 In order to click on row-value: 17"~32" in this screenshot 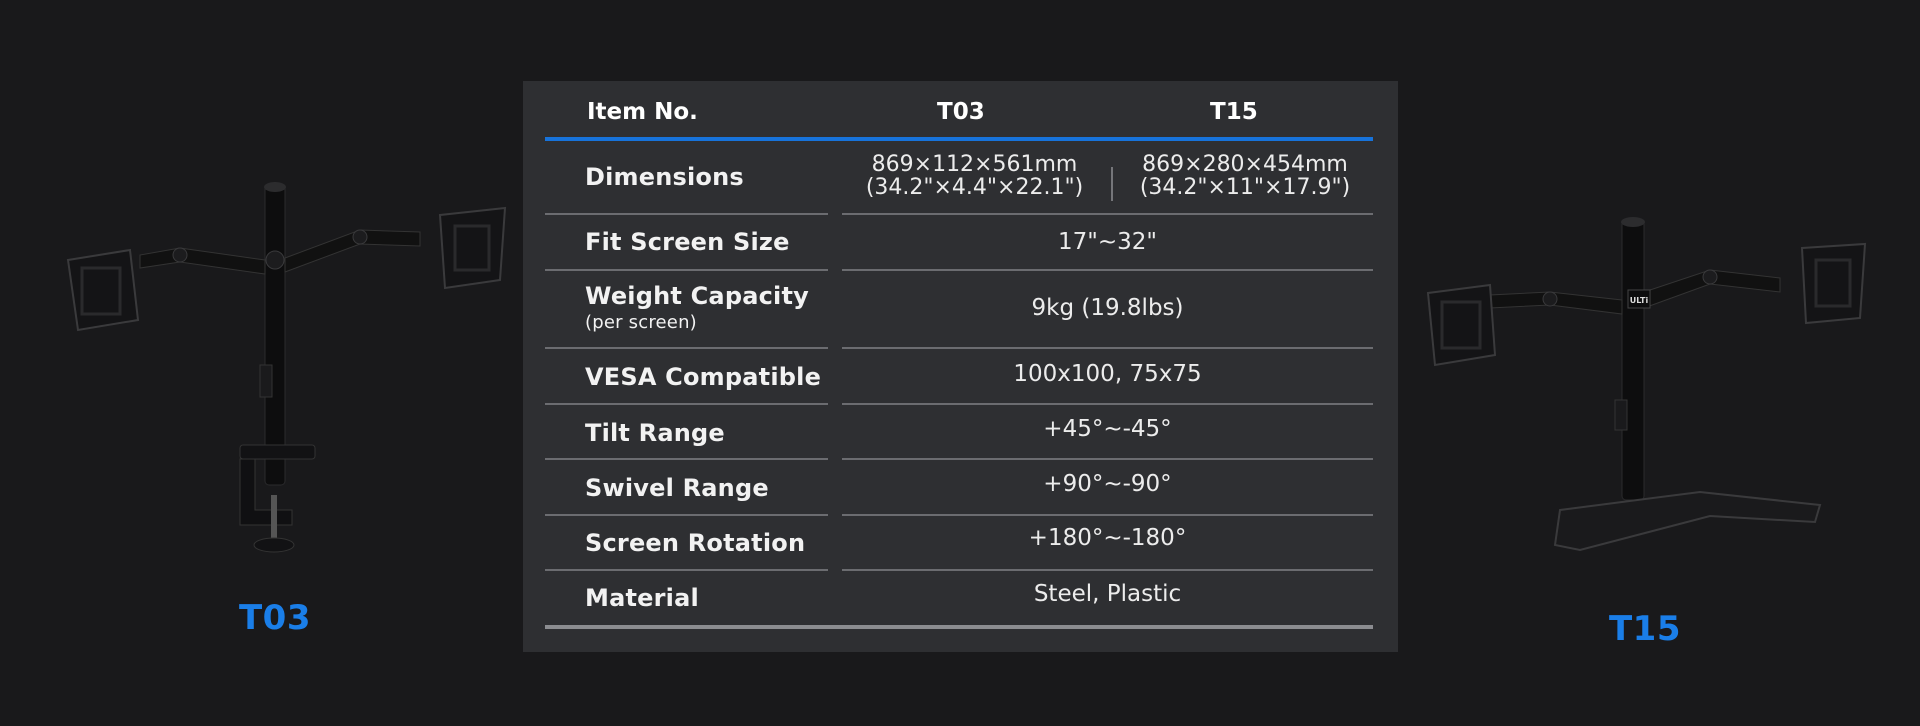, I will do `click(1107, 242)`.